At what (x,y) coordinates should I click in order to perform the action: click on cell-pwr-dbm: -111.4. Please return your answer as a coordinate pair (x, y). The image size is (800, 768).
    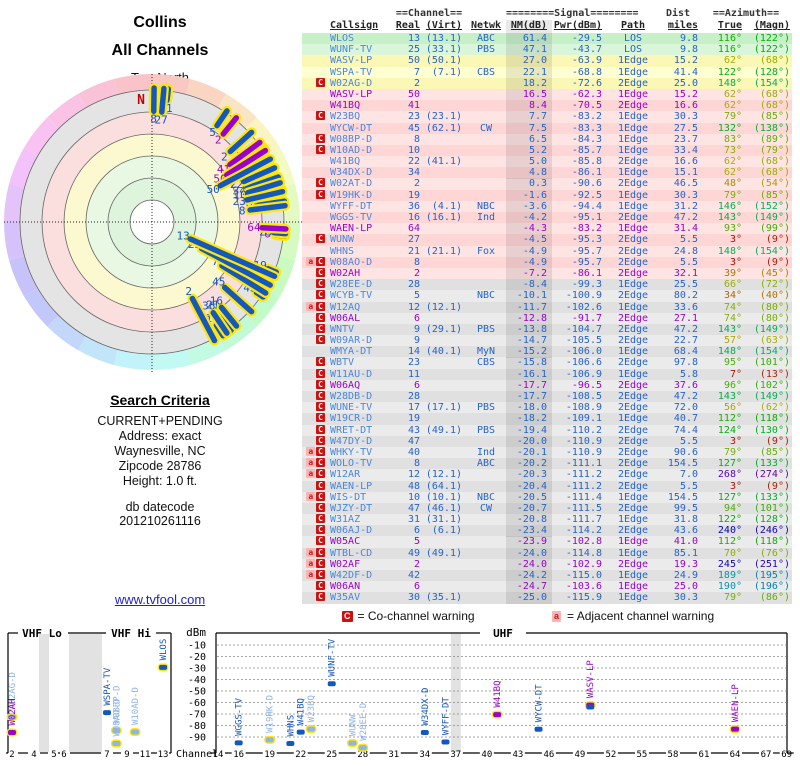
    Looking at the image, I should click on (583, 497).